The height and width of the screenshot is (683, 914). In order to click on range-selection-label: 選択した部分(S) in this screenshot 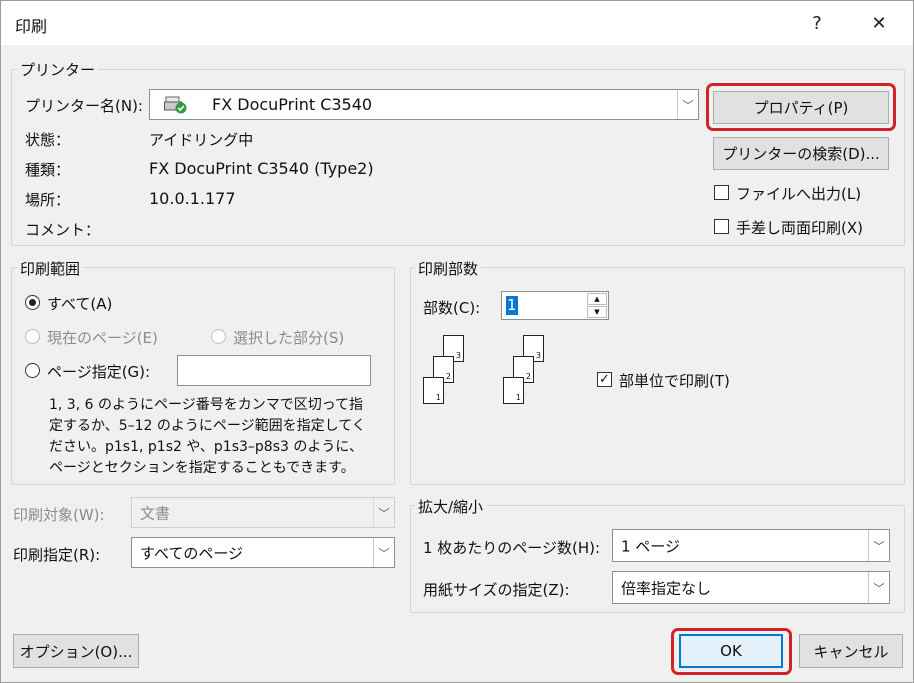, I will do `click(288, 337)`.